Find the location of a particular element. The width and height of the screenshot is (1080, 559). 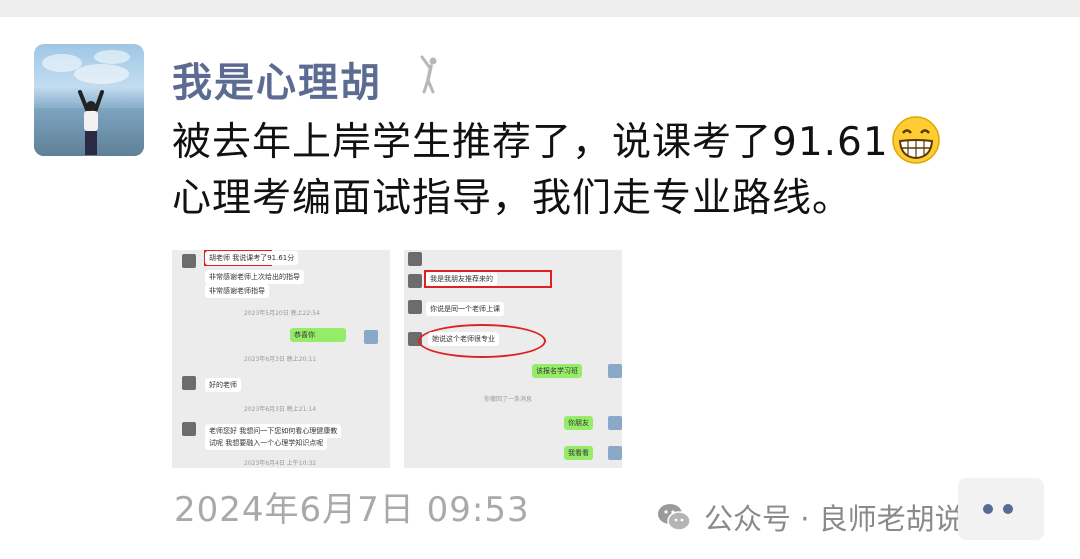

grinning-face-emoji is located at coordinates (915, 140).